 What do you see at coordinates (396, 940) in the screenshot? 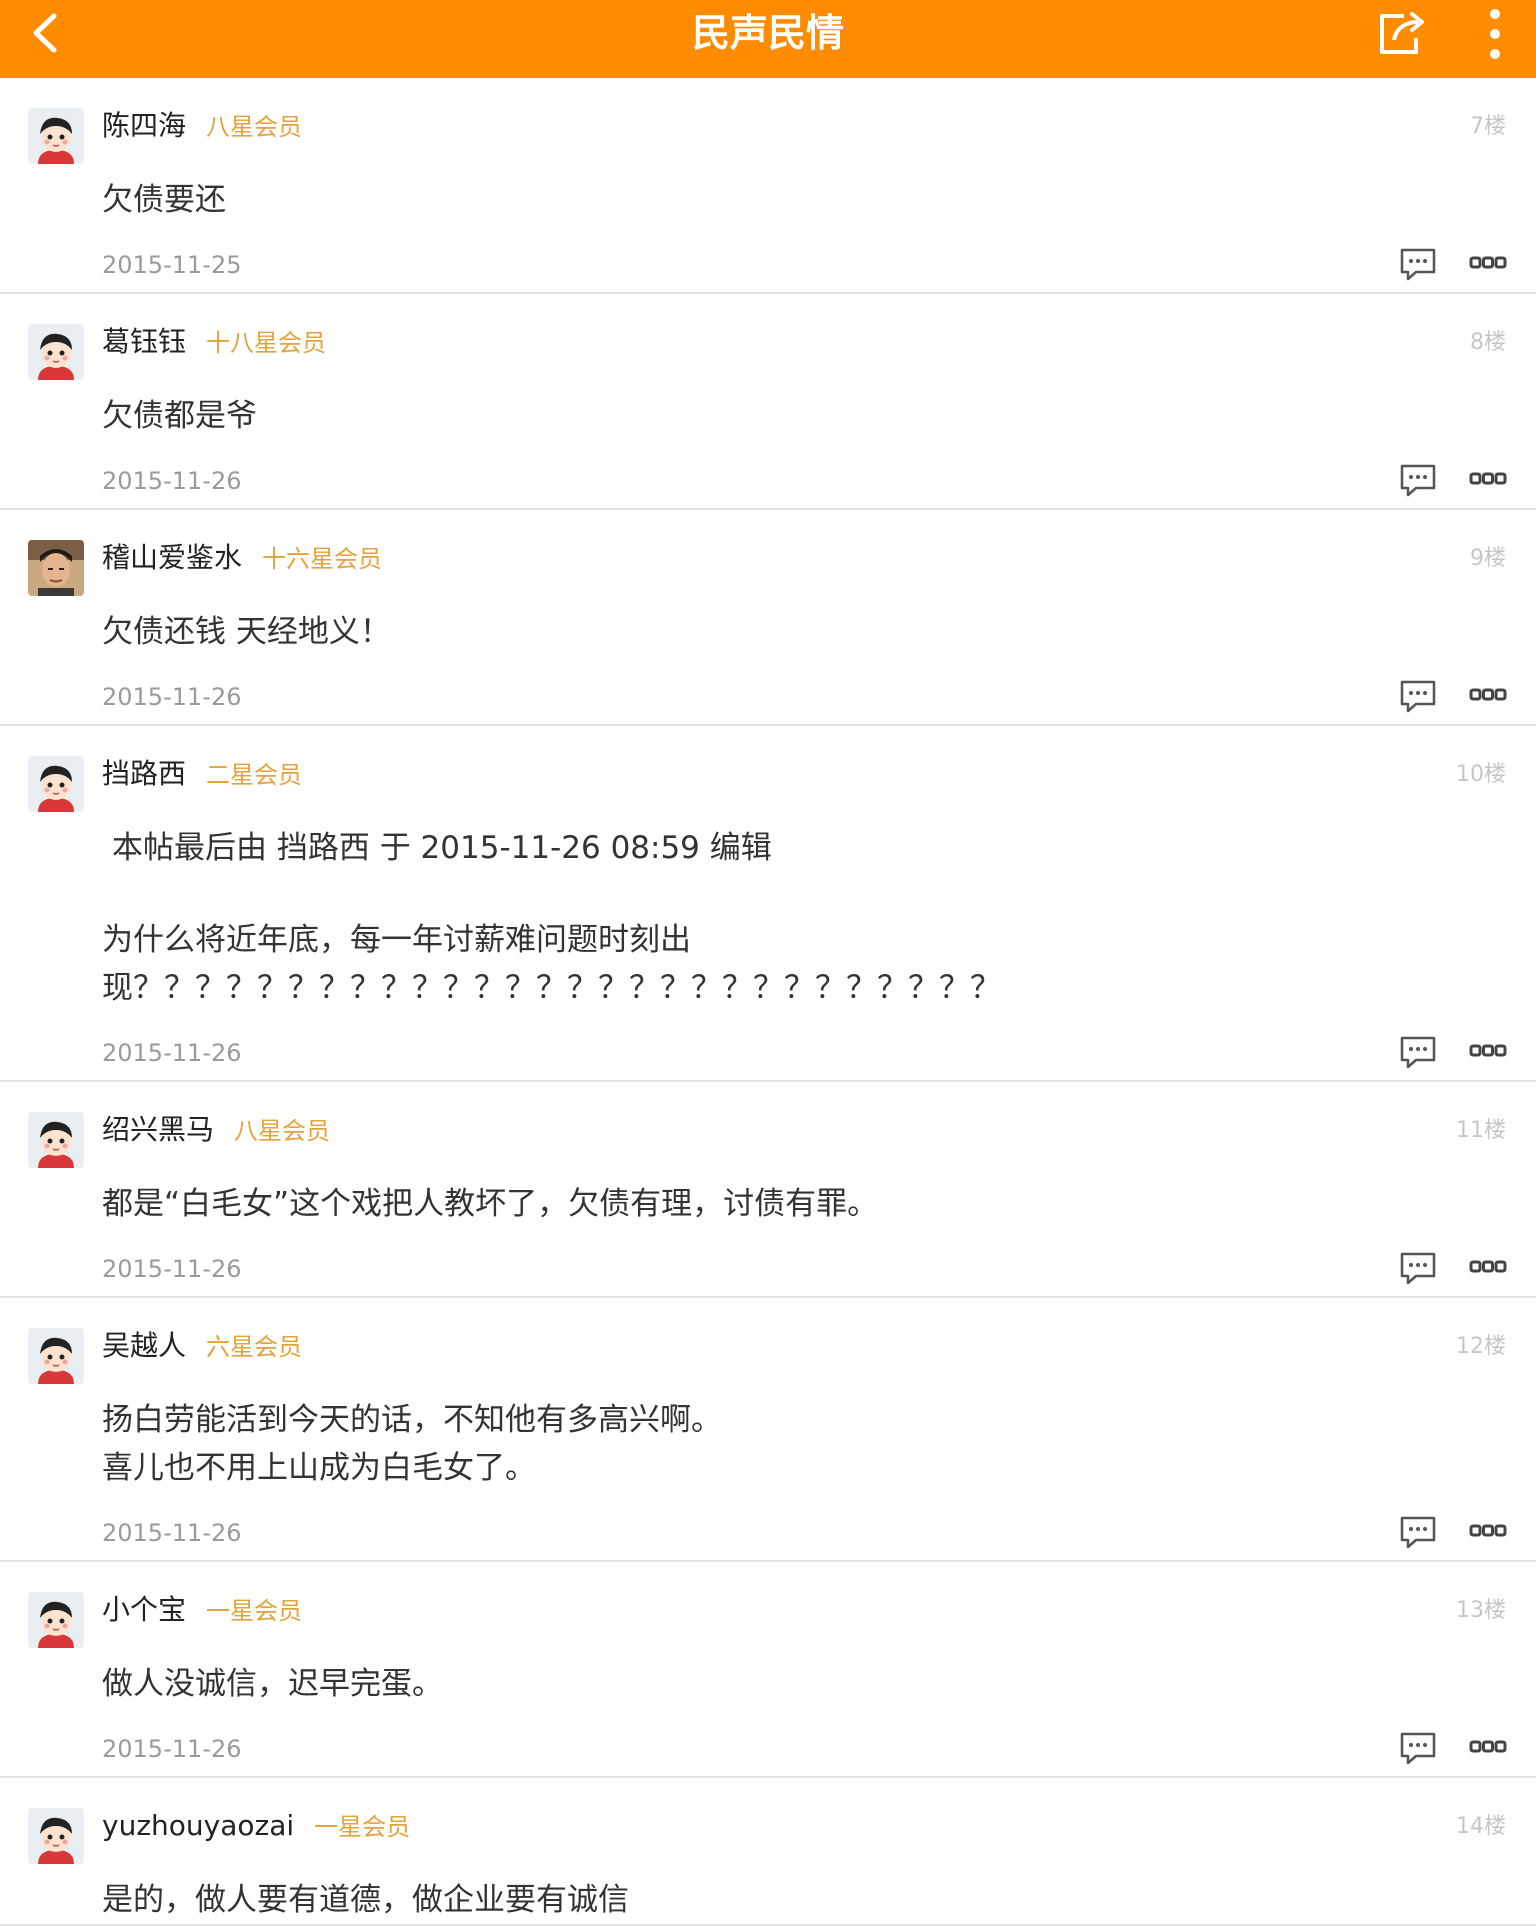
I see `content-line: 为什么将近年底，每一年讨薪难问题时刻出` at bounding box center [396, 940].